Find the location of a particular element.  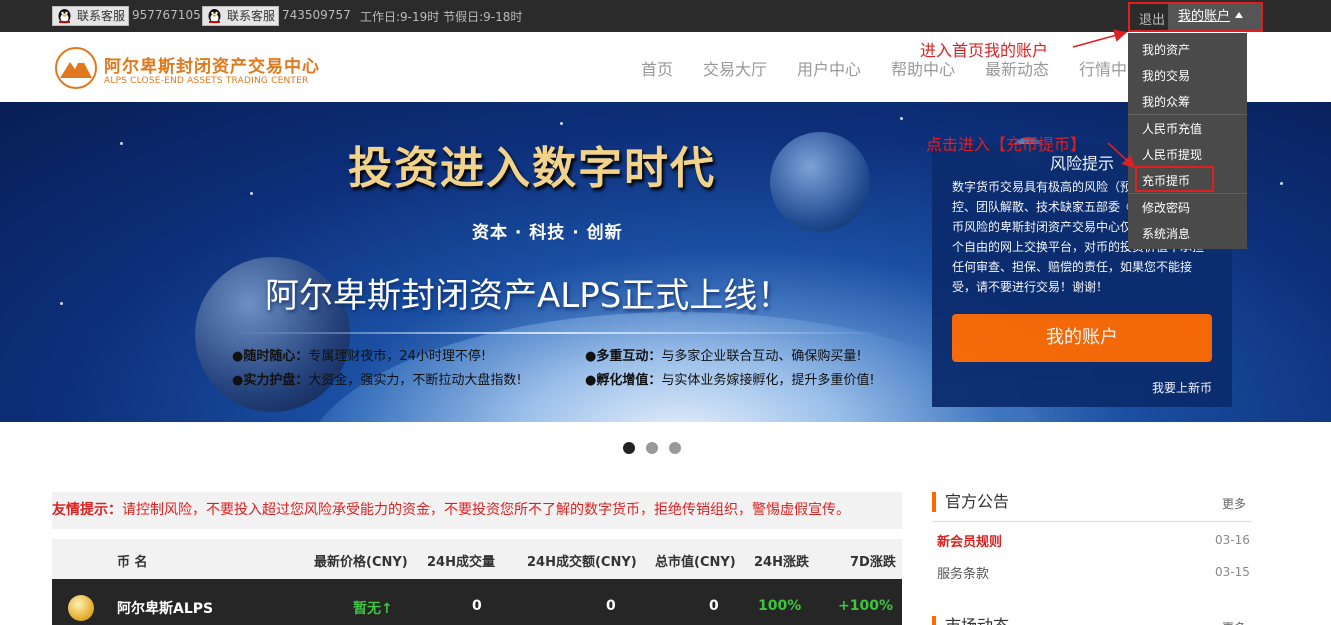

nav-user-center: 用户中心 is located at coordinates (829, 68).